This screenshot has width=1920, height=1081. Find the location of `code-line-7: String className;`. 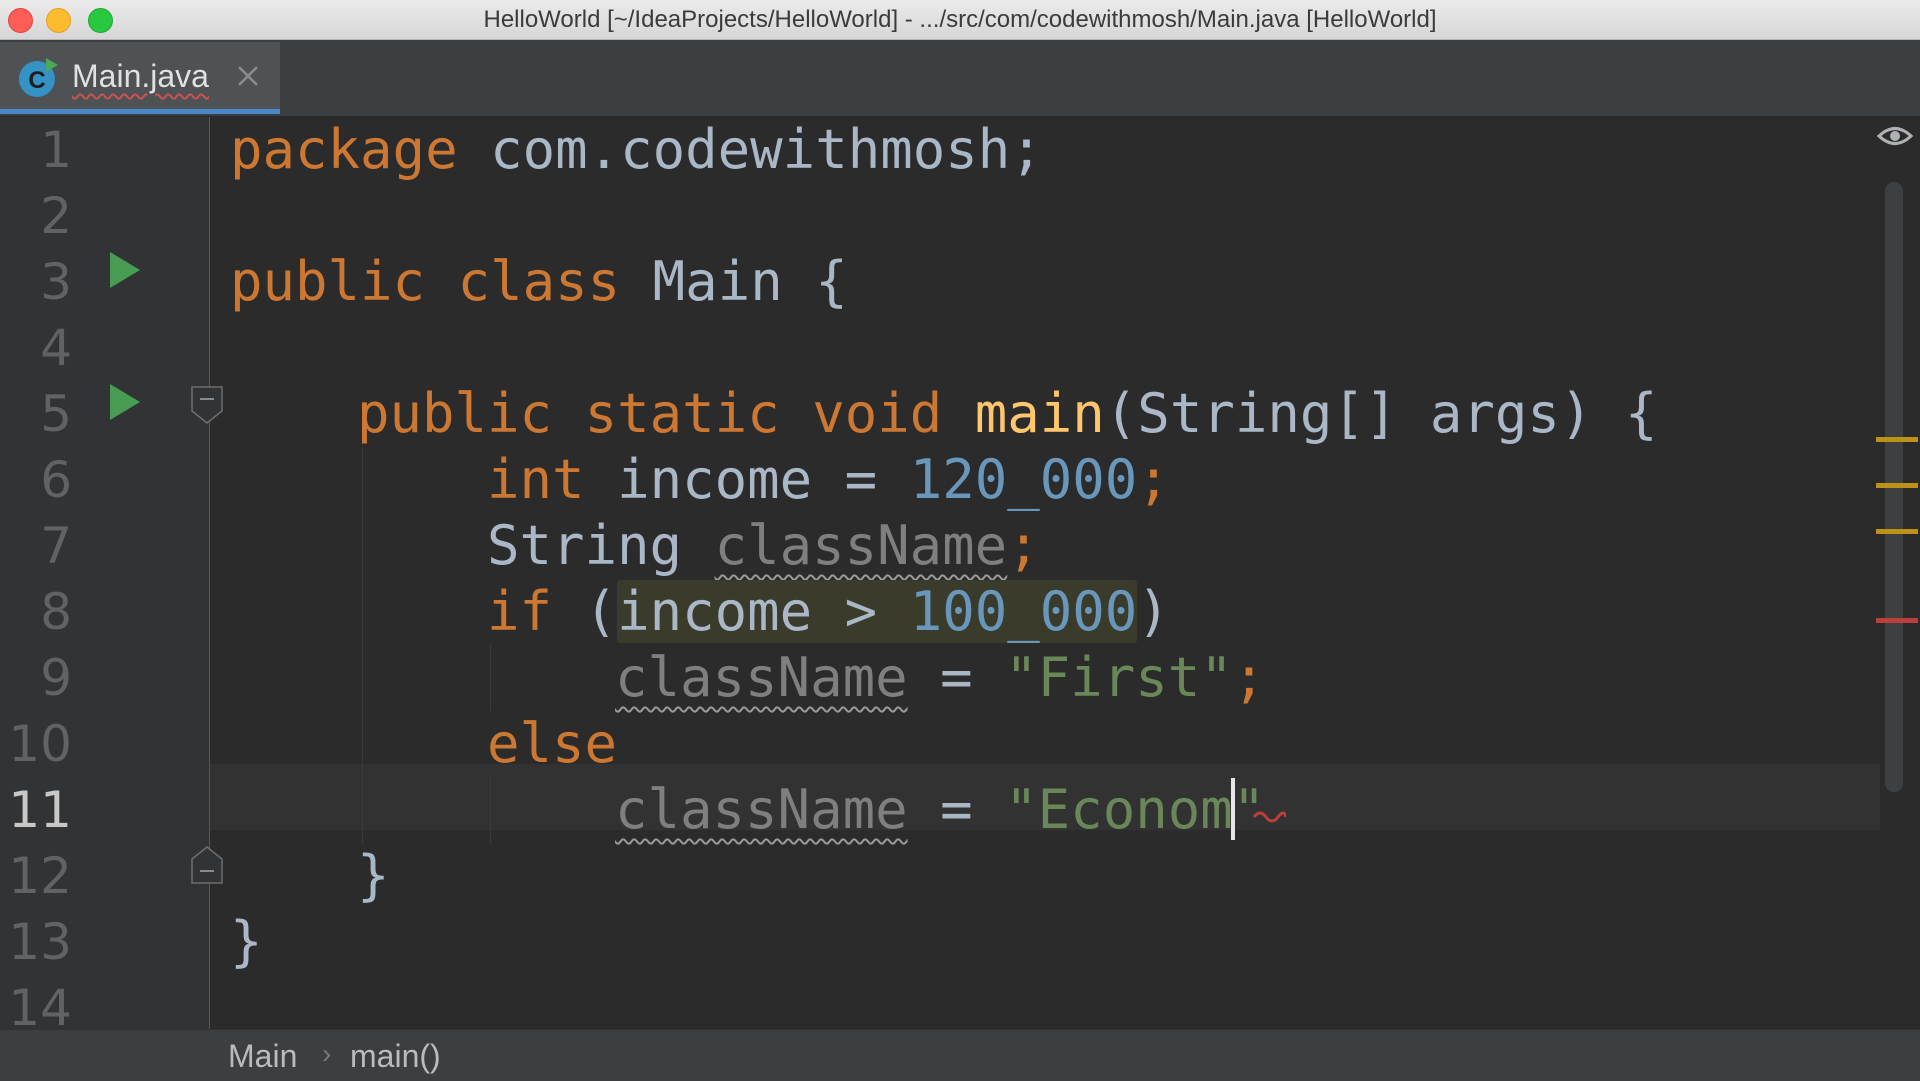

code-line-7: String className; is located at coordinates (763, 546).